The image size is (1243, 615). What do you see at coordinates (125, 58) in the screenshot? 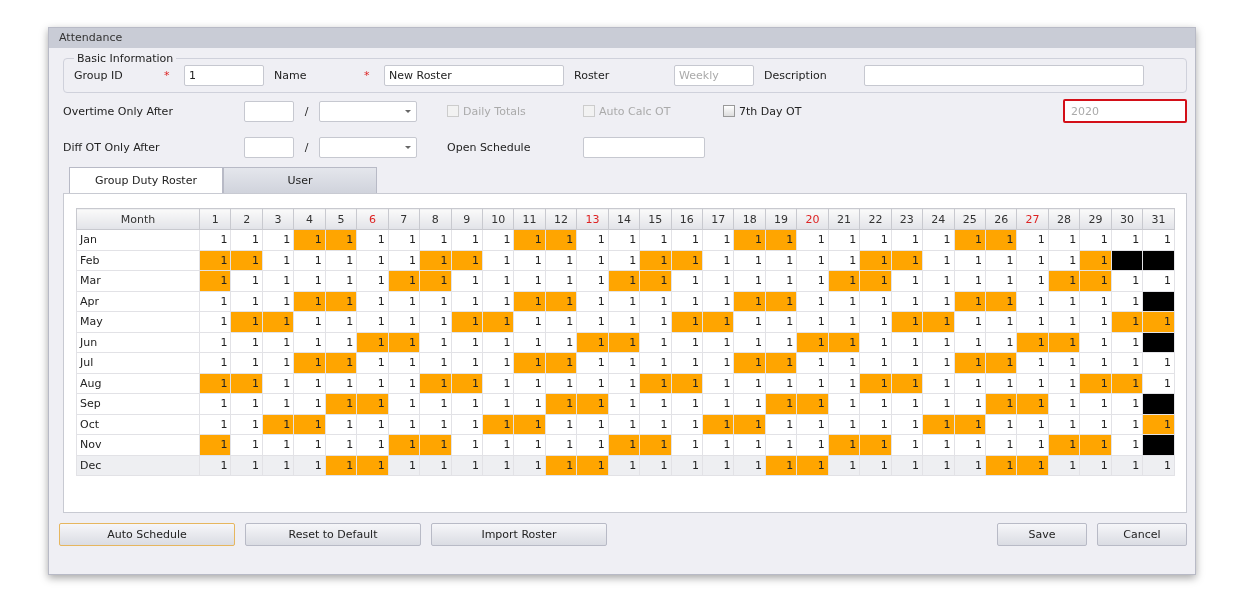
I see `group-legend: Basic Information` at bounding box center [125, 58].